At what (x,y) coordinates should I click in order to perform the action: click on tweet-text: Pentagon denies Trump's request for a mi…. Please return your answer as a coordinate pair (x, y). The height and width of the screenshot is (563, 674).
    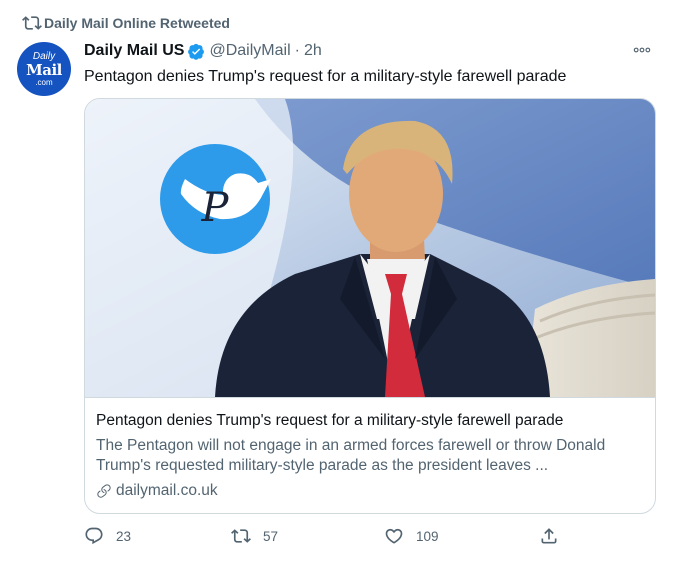
    Looking at the image, I should click on (325, 76).